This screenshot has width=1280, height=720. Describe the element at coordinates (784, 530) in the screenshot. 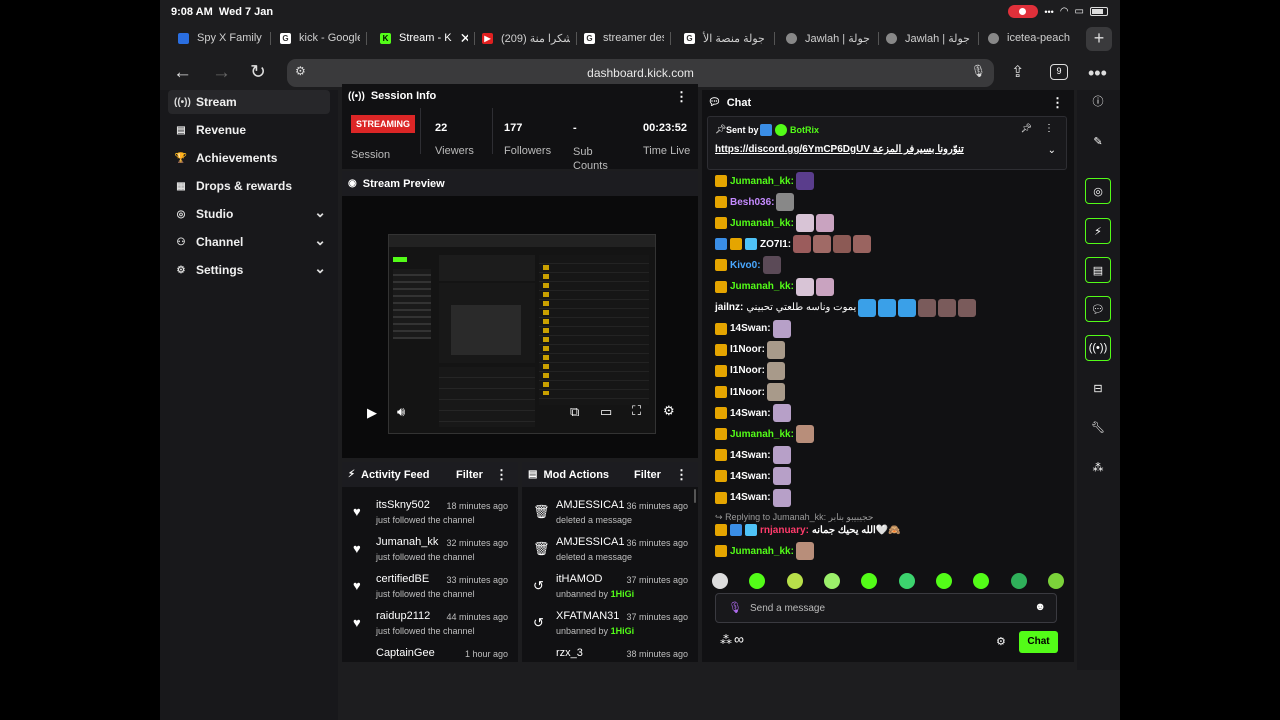

I see `chat-username: rnjanuary:` at that location.